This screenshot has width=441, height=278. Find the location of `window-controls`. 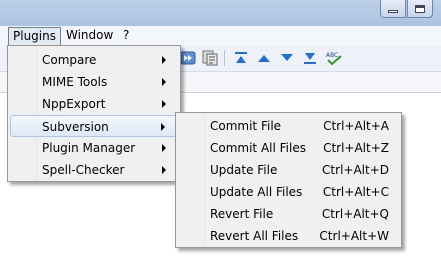

window-controls is located at coordinates (406, 9).